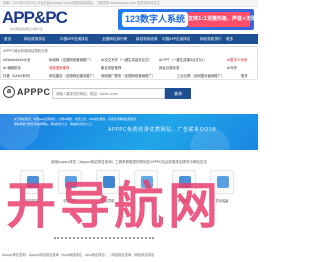  I want to click on site-logo: APP&PC 中文网站的网址分类大全, so click(35, 20).